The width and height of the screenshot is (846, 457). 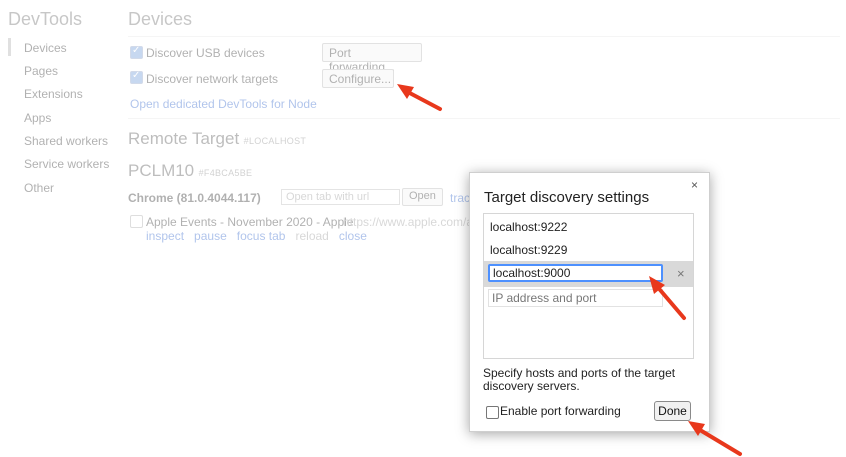 I want to click on annotation-arrow-configure, so click(x=419, y=97).